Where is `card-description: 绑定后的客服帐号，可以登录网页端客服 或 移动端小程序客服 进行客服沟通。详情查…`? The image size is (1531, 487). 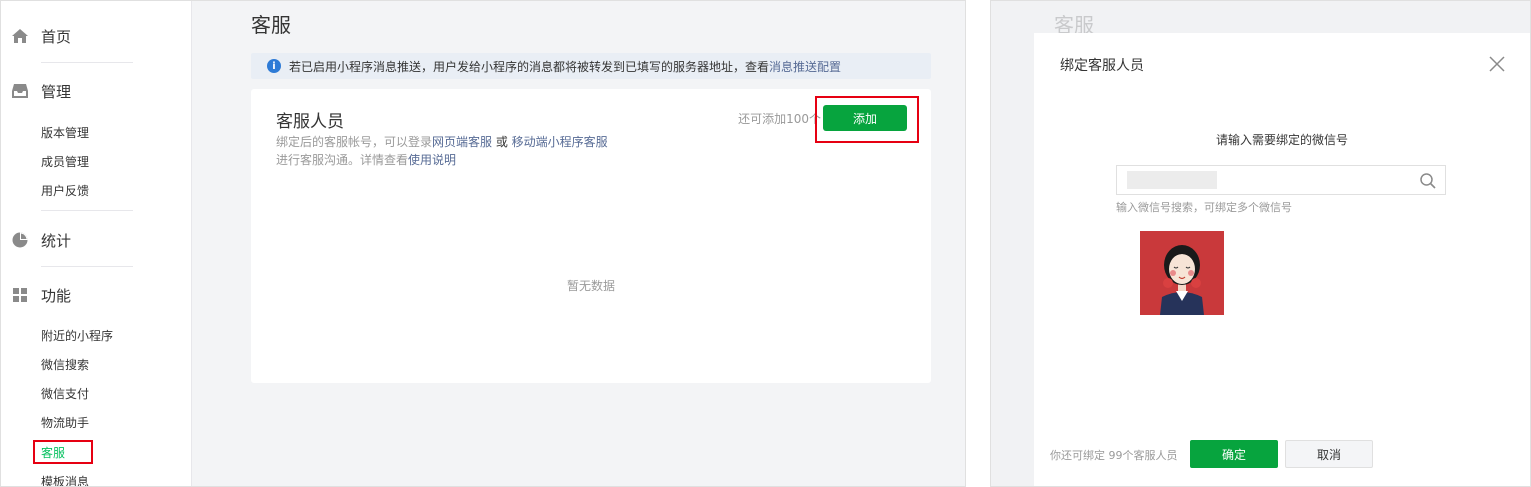 card-description: 绑定后的客服帐号，可以登录网页端客服 或 移动端小程序客服 进行客服沟通。详情查… is located at coordinates (442, 151).